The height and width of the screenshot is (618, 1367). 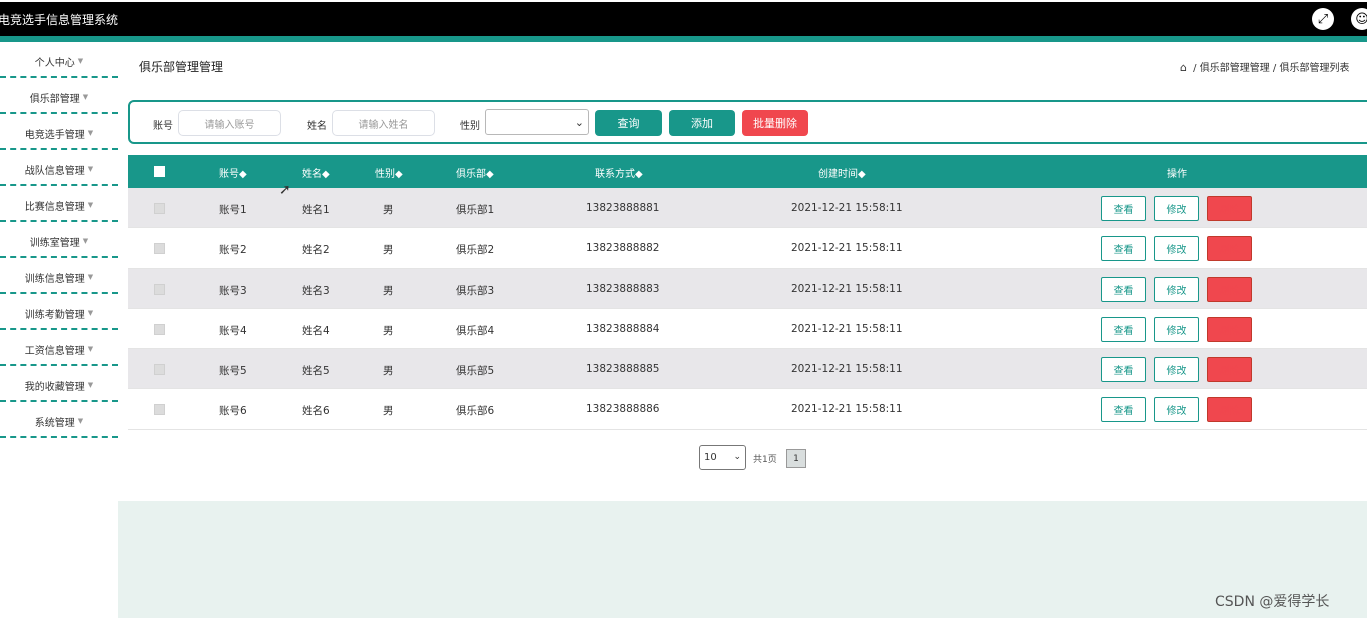 I want to click on select-all-checkbox, so click(x=159, y=171).